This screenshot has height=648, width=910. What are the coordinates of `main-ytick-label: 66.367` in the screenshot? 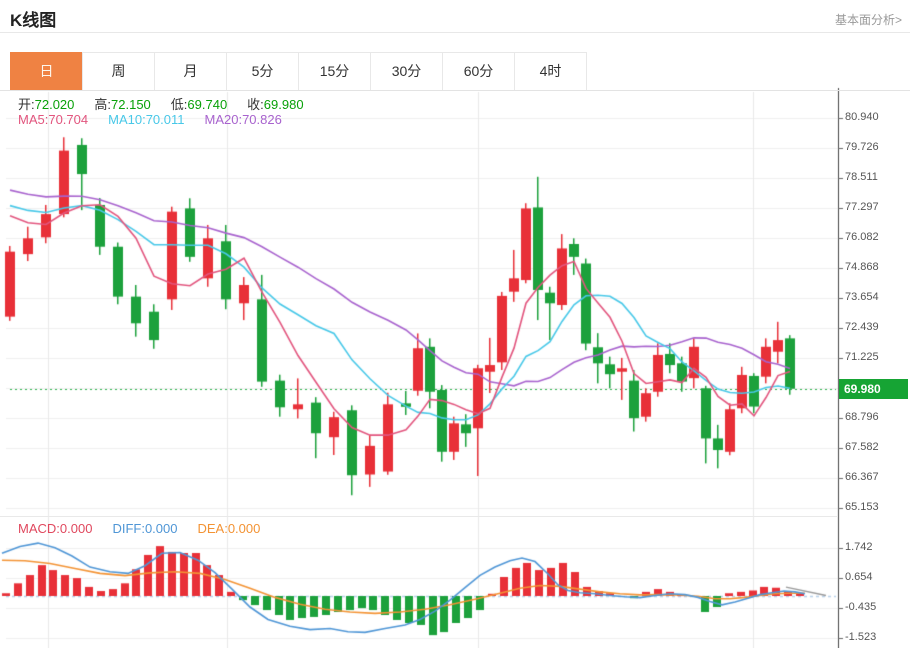 It's located at (862, 477).